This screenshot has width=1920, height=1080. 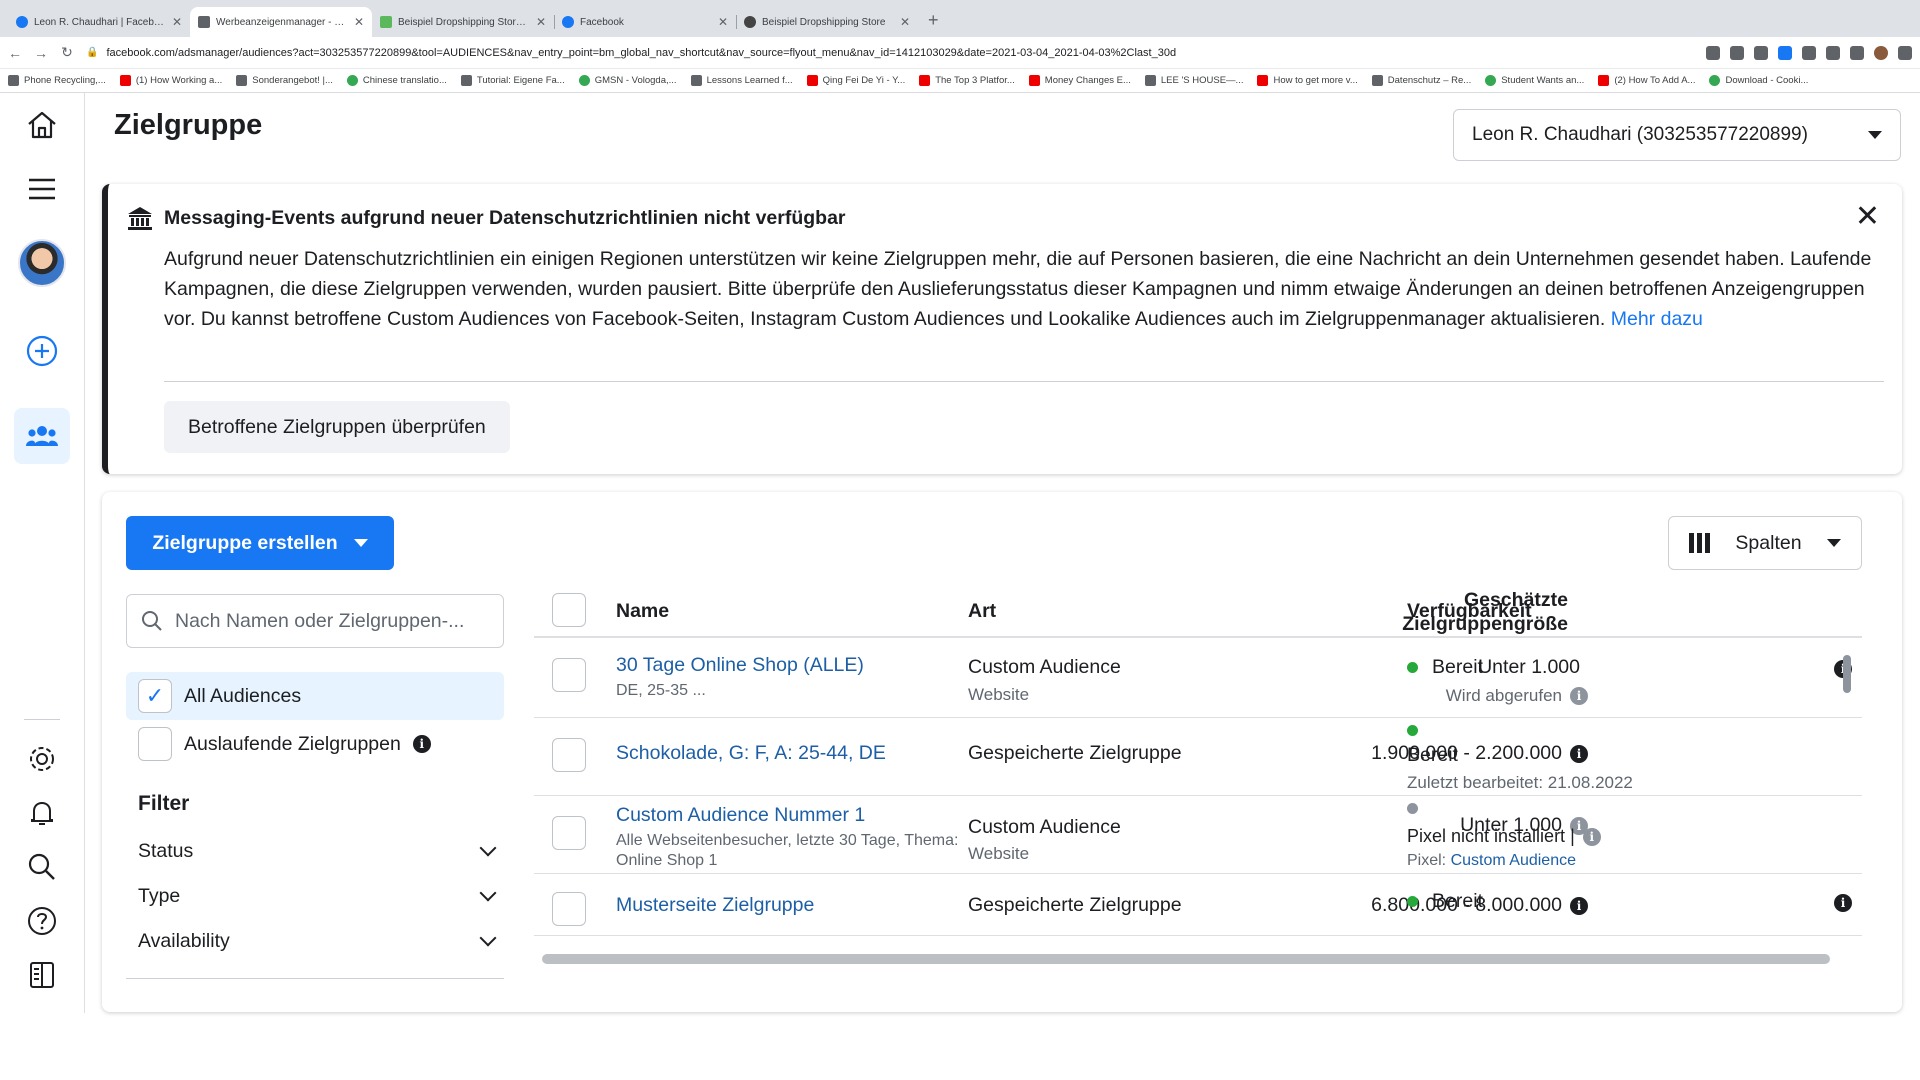 I want to click on hamburger-menu-icon, so click(x=42, y=189).